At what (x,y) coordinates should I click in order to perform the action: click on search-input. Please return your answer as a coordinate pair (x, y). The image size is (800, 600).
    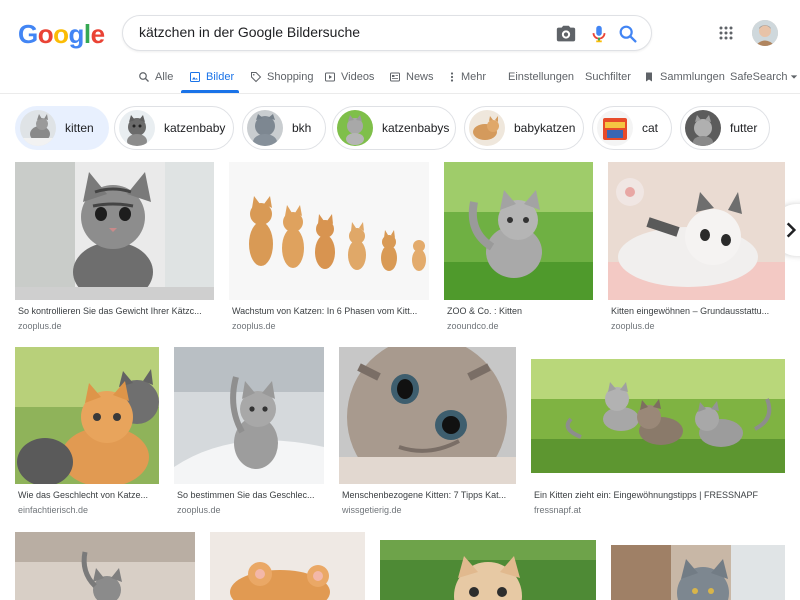
    Looking at the image, I should click on (339, 32).